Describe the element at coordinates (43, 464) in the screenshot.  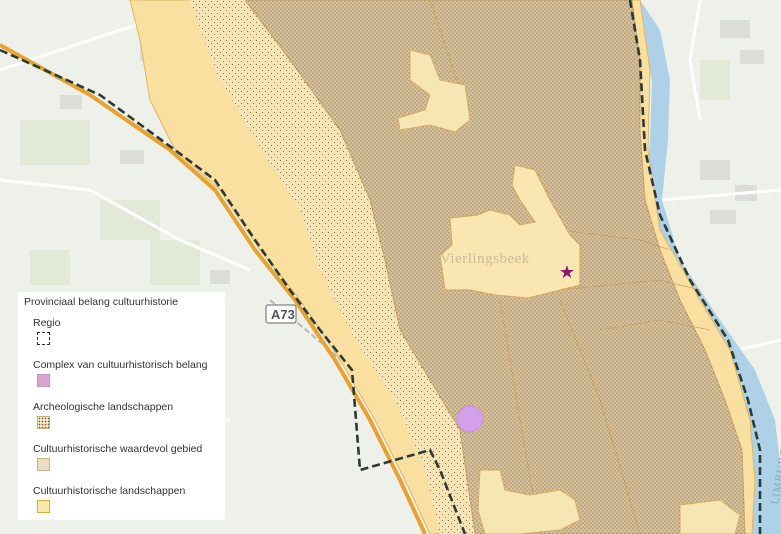
I see `waardevol-swatch` at that location.